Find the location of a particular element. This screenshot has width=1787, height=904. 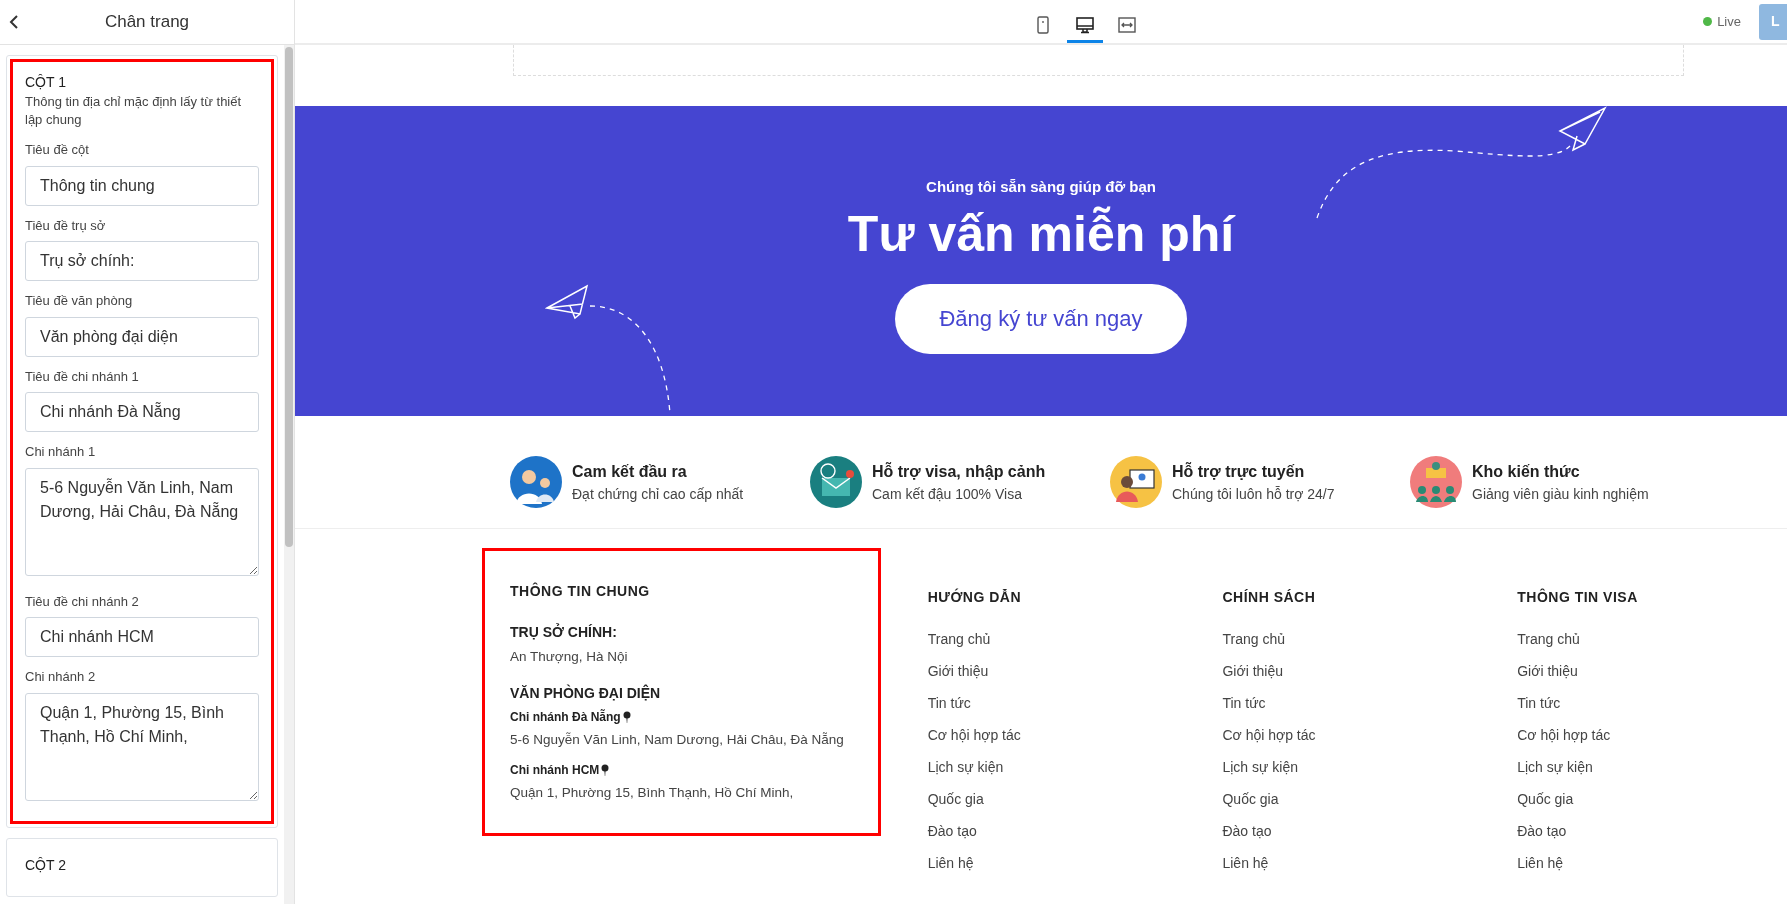

field-label: Tiêu đề chi nhánh 2 is located at coordinates (82, 601).